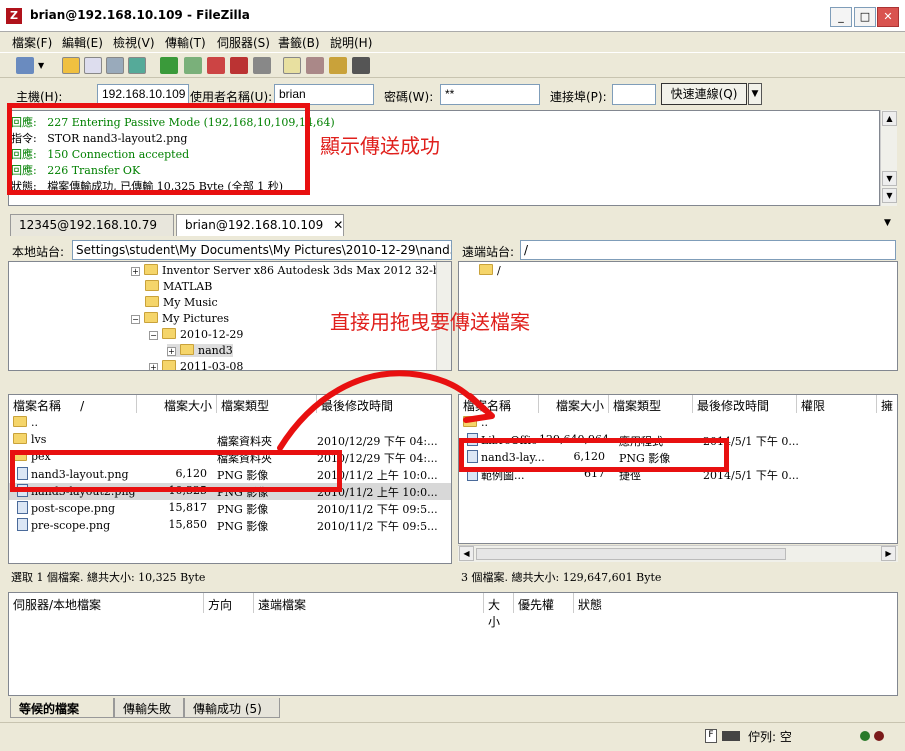 The image size is (905, 751). I want to click on toggle-remote-tree-icon, so click(115, 65).